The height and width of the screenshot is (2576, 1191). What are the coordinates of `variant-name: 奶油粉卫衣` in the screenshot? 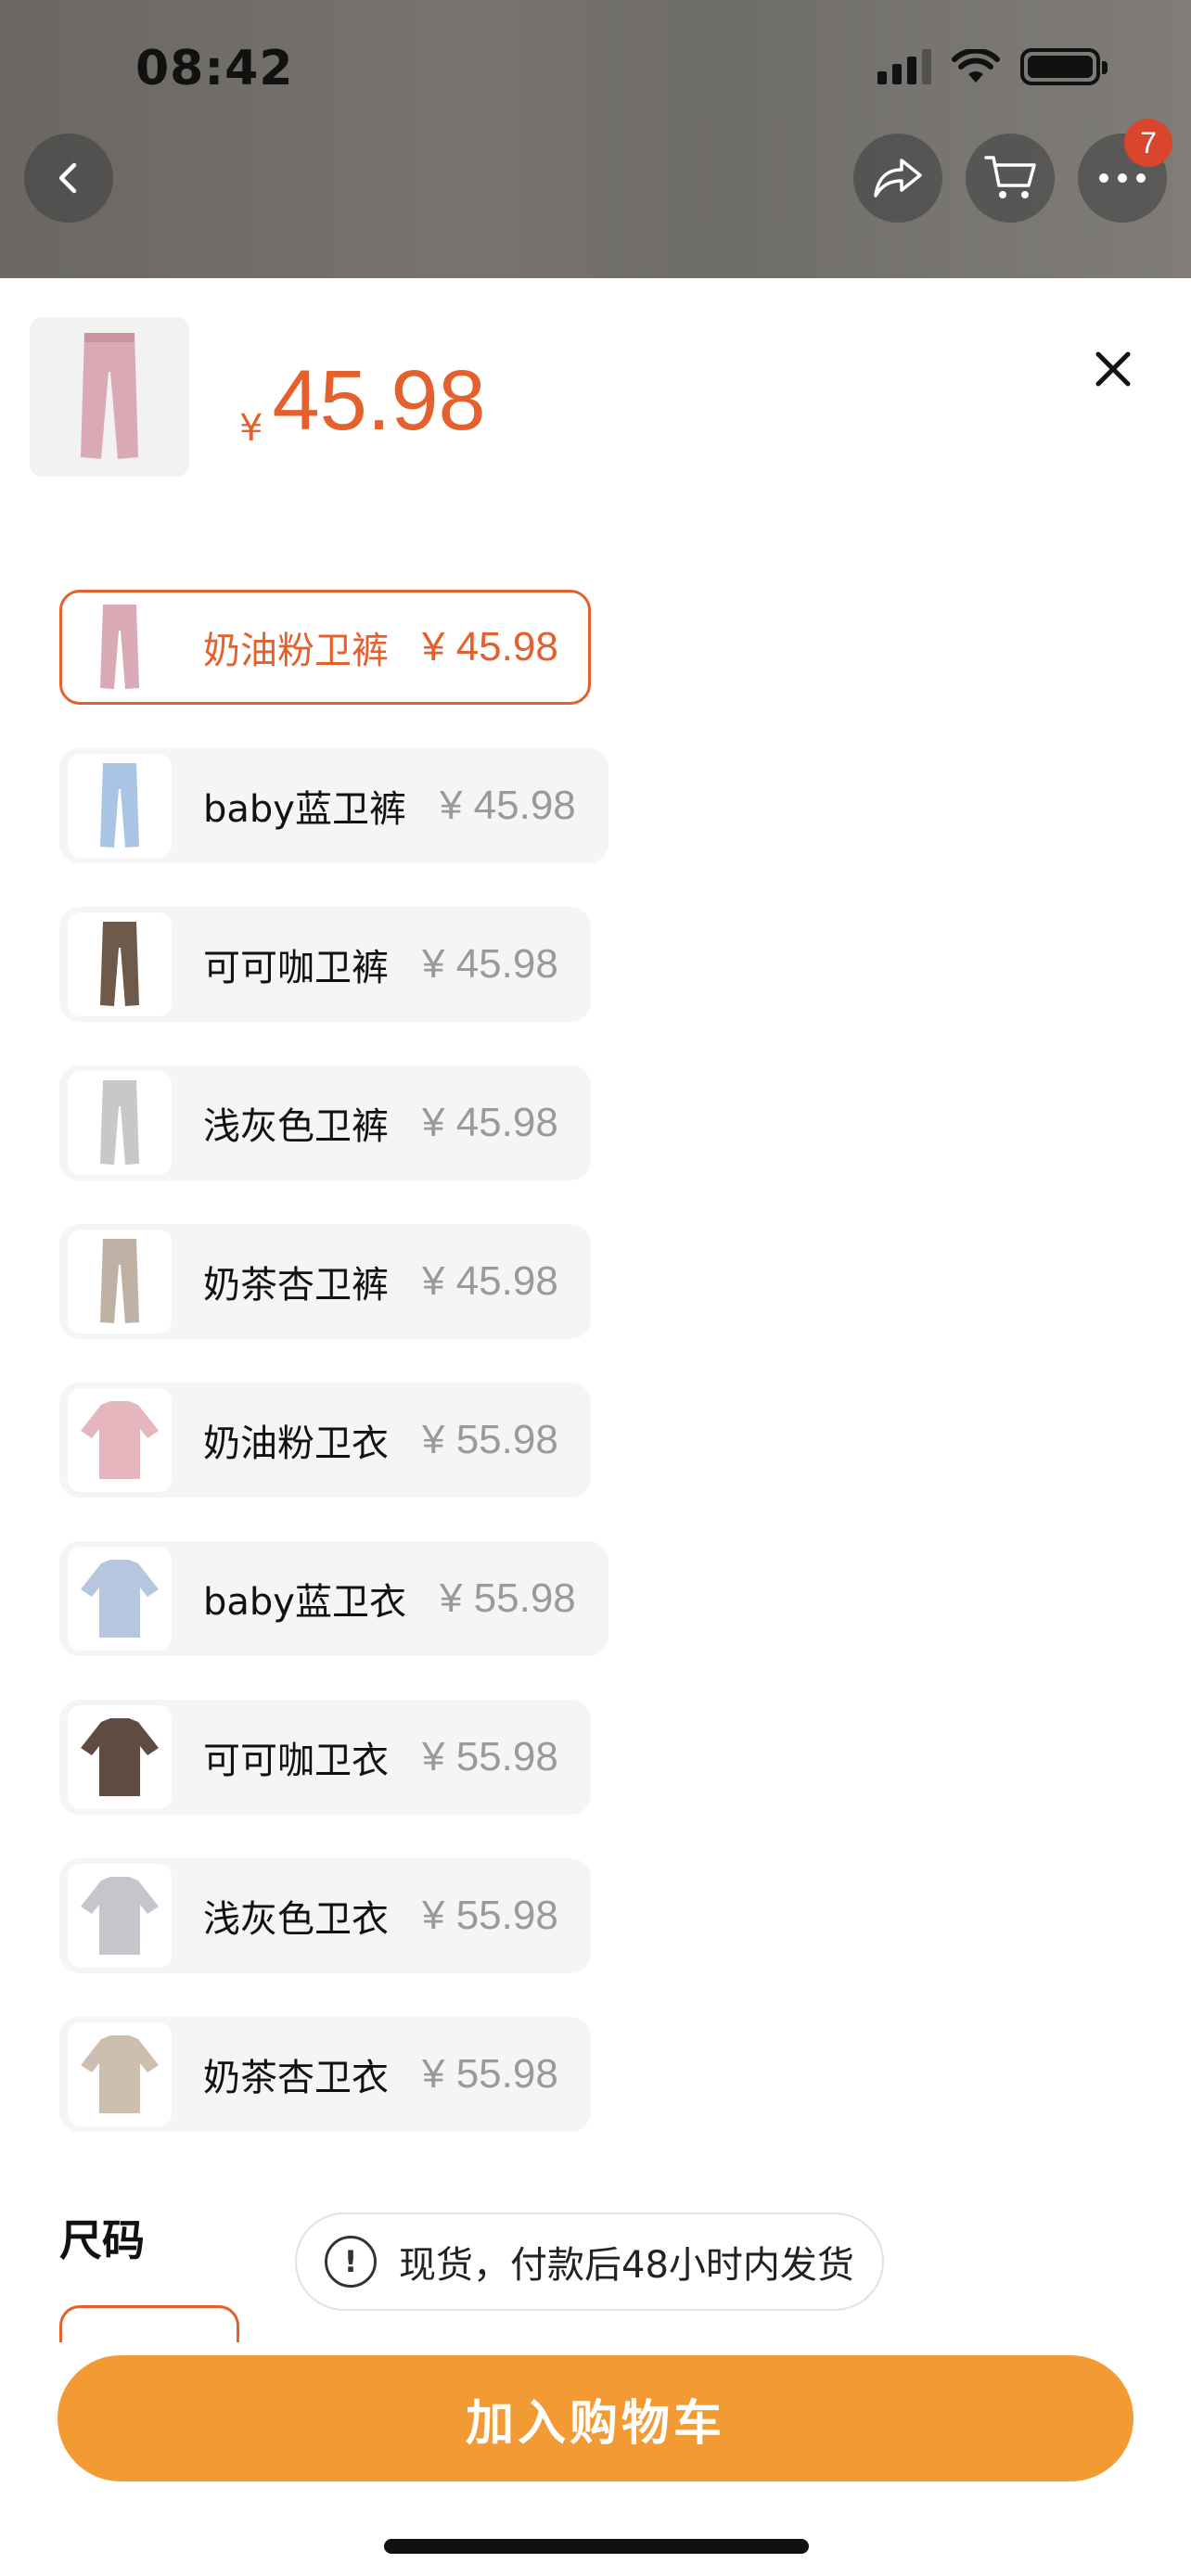 It's located at (296, 1444).